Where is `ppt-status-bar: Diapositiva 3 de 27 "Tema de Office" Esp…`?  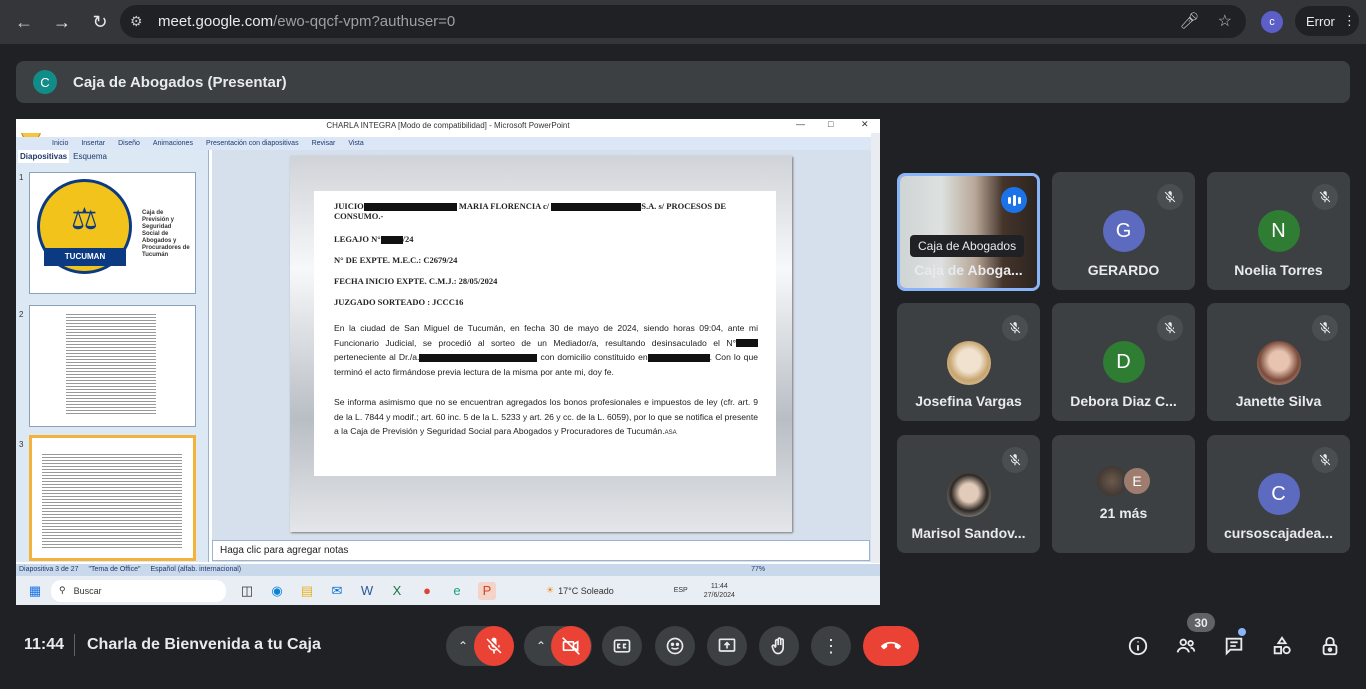 ppt-status-bar: Diapositiva 3 de 27 "Tema de Office" Esp… is located at coordinates (448, 570).